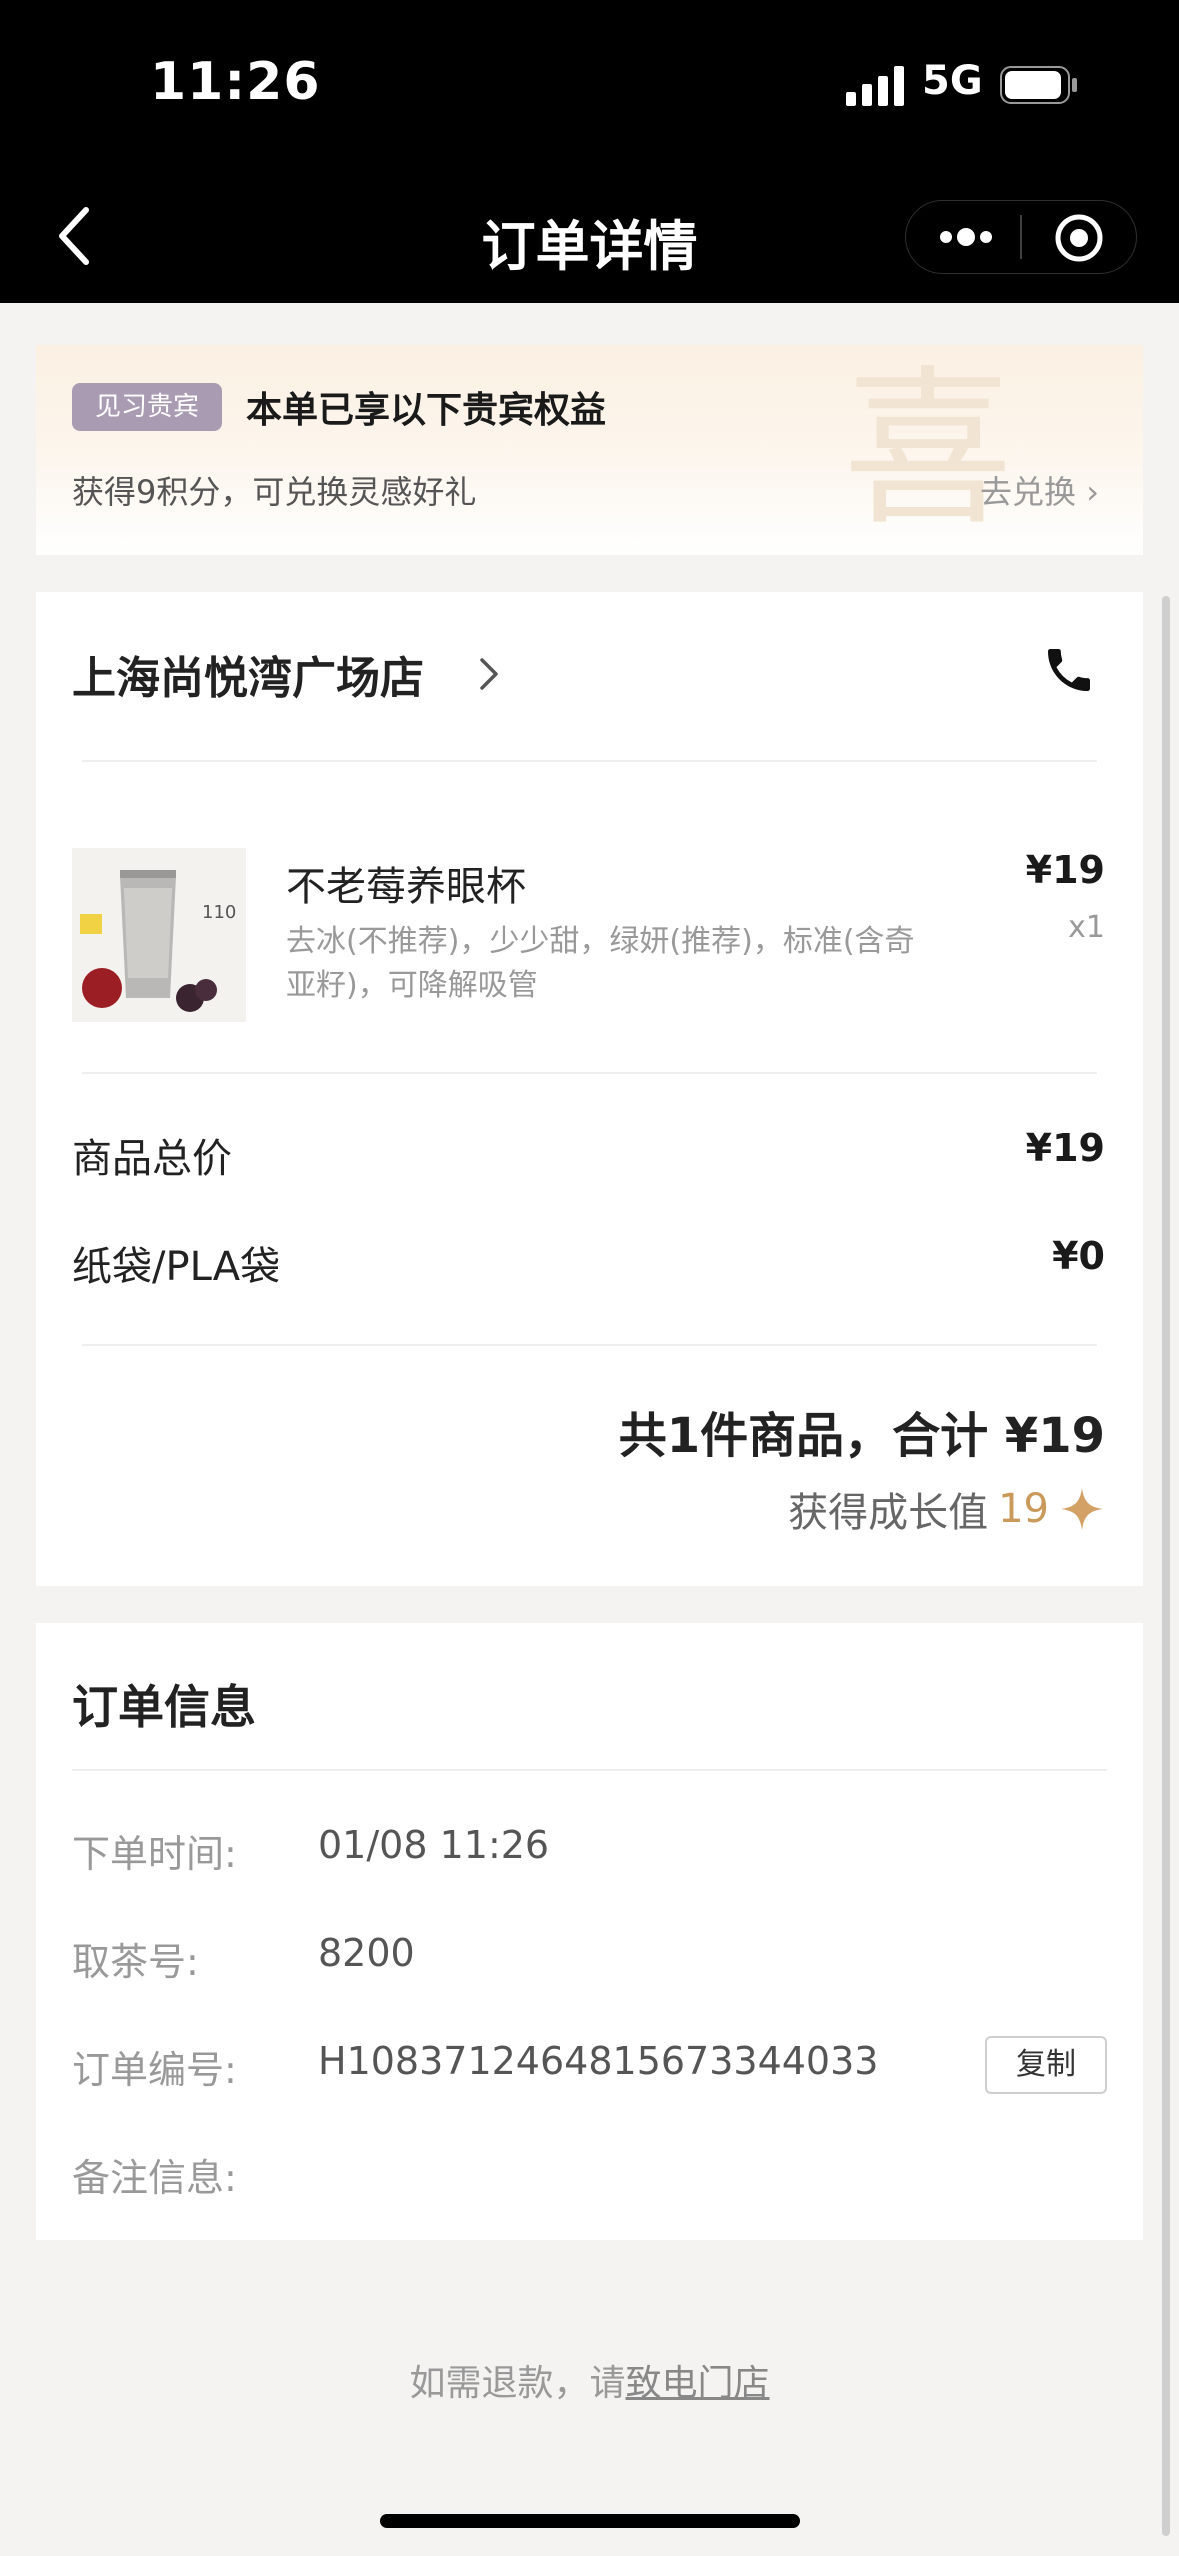  Describe the element at coordinates (589, 450) in the screenshot. I see `vip-benefits-card: 喜 见习贵宾 本单已享以下贵宾权益 获得9积分，可兑换灵感好礼 去兑换 ›` at that location.